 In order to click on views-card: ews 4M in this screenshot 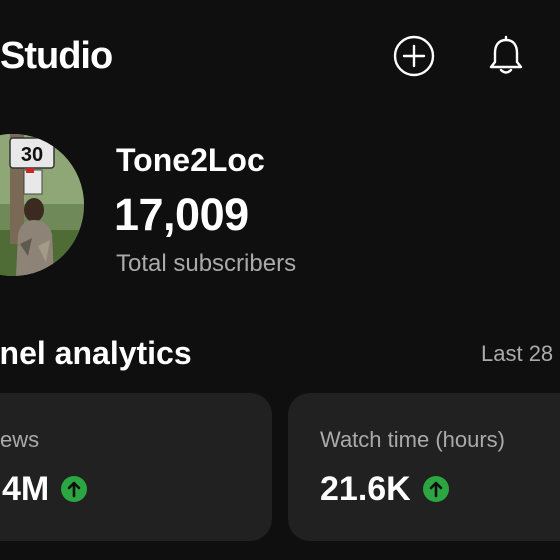, I will do `click(136, 467)`.